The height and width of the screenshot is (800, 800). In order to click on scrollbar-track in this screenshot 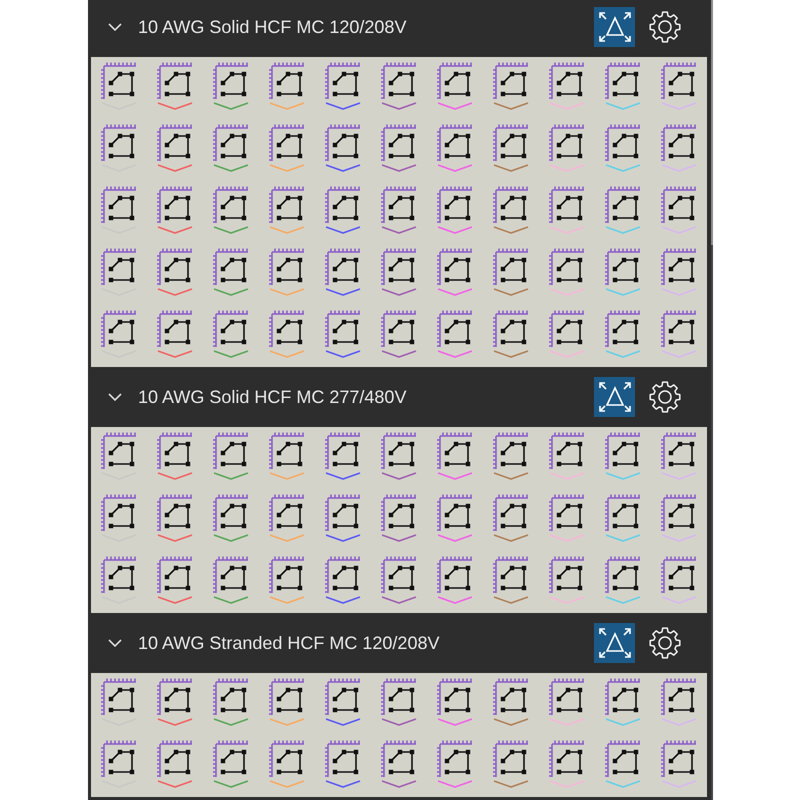, I will do `click(710, 400)`.